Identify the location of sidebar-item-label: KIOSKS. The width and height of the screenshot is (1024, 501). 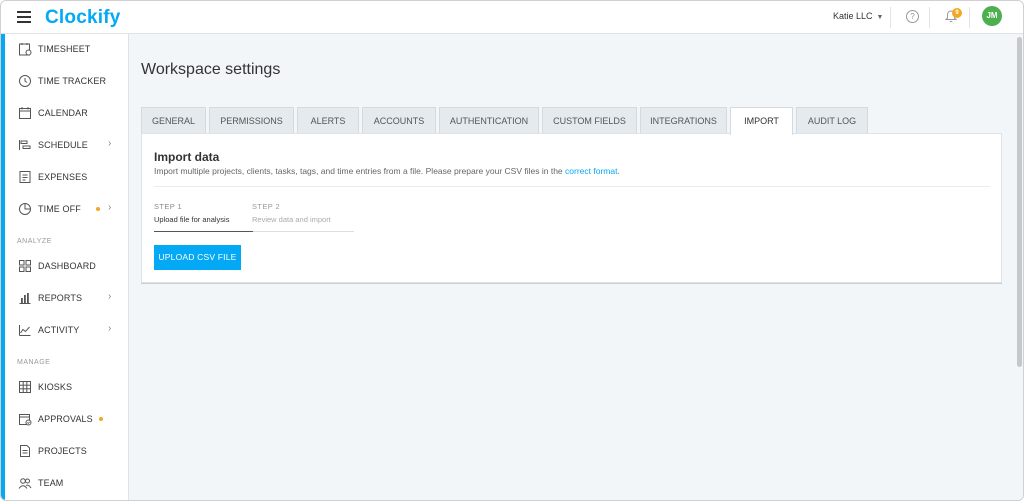
(55, 387).